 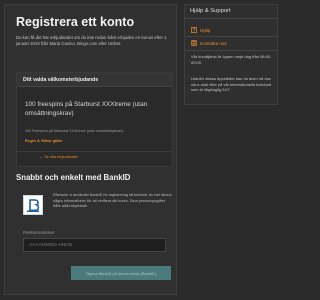 I want to click on bankid-logo-icon, so click(x=33, y=205).